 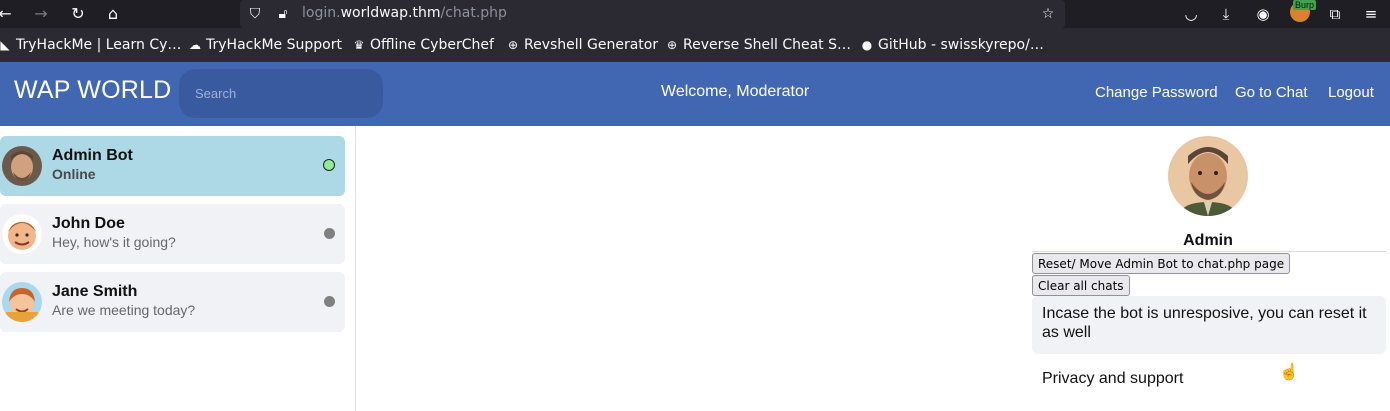 I want to click on chat-subtitle: Hey, how's it going?, so click(x=114, y=242).